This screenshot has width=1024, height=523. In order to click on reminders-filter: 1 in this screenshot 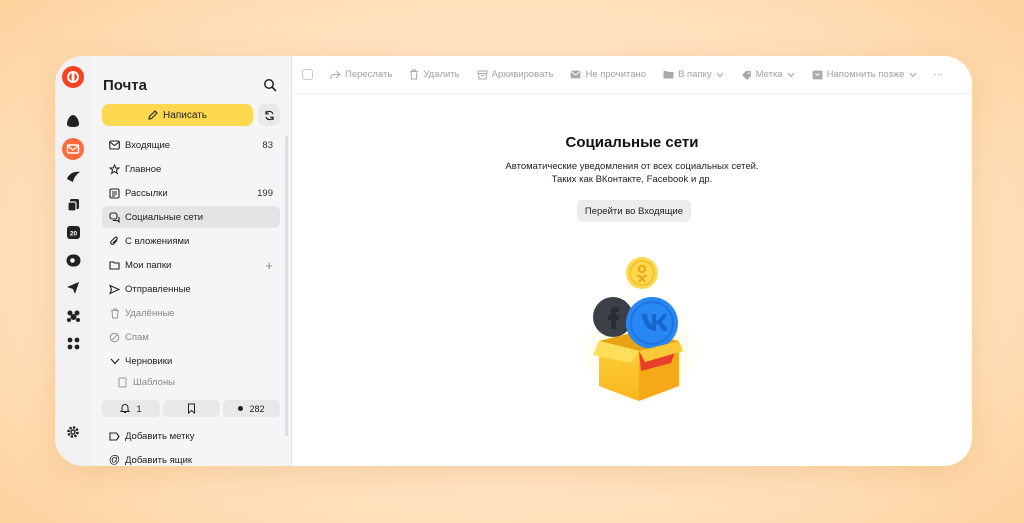, I will do `click(131, 408)`.